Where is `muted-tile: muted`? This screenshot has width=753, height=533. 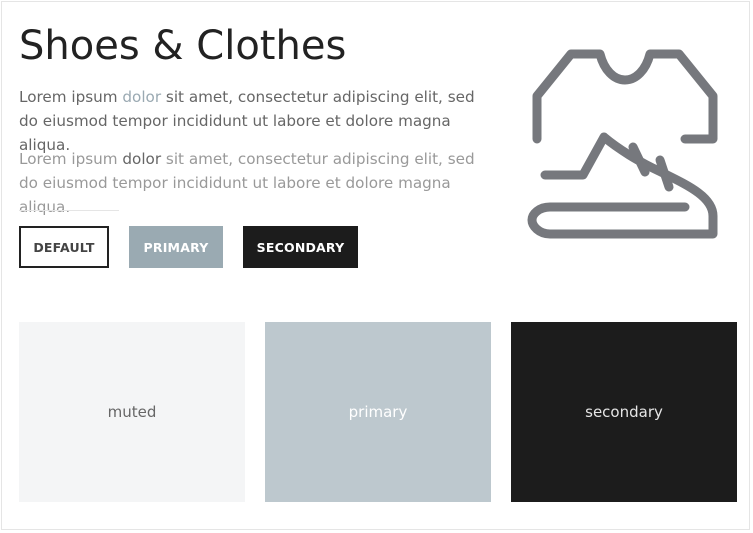 muted-tile: muted is located at coordinates (132, 412).